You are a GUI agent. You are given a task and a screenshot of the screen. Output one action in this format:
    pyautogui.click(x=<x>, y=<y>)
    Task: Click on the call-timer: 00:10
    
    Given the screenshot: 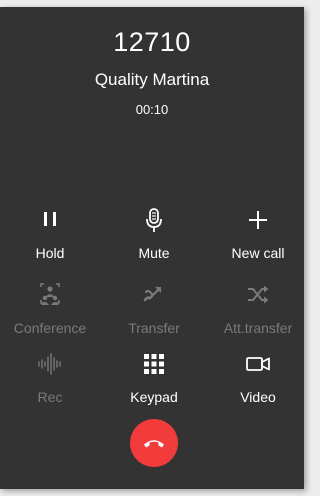 What is the action you would take?
    pyautogui.click(x=152, y=109)
    